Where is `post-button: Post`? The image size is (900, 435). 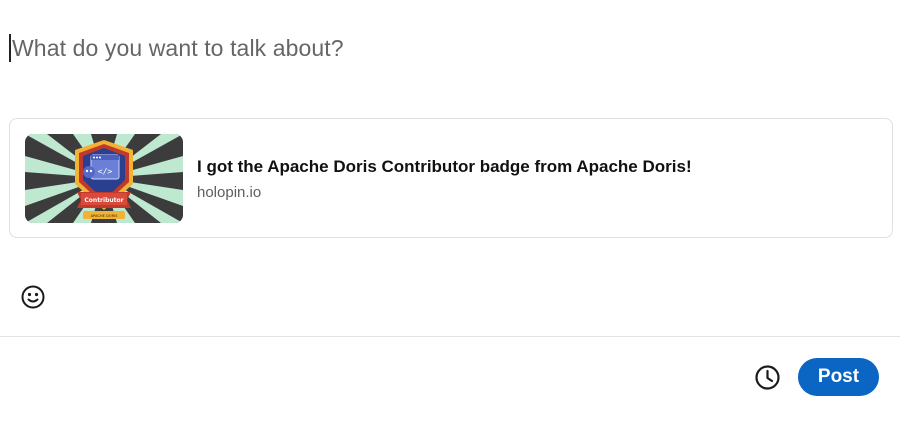 post-button: Post is located at coordinates (838, 377).